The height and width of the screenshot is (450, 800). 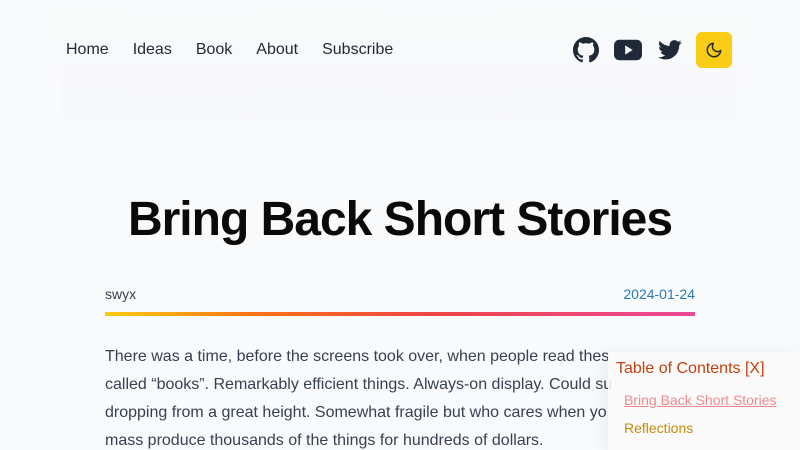 I want to click on moon-icon, so click(x=714, y=50).